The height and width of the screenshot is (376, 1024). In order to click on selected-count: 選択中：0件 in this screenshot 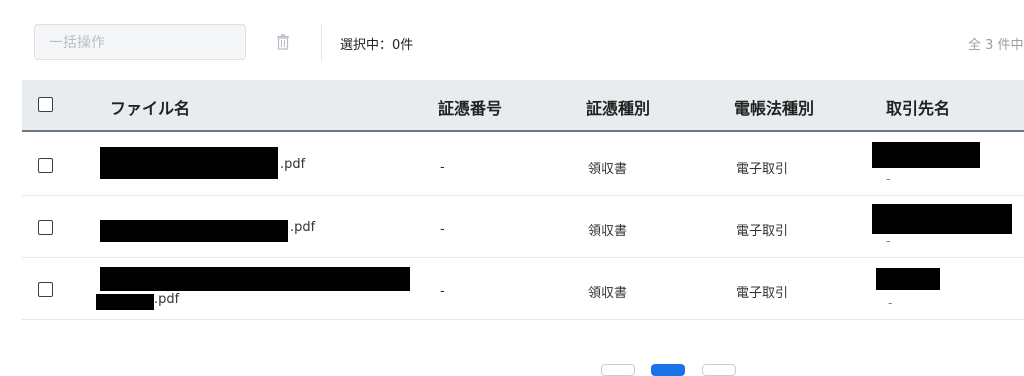, I will do `click(377, 45)`.